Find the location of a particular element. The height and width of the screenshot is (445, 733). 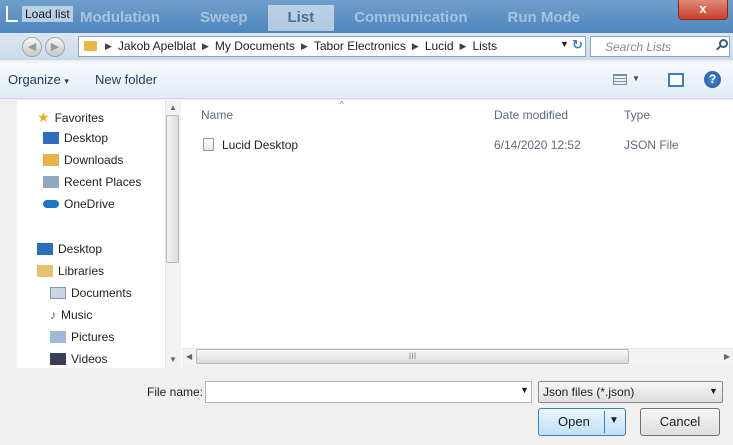

nav-item-onedrive: OneDrive is located at coordinates (79, 204).